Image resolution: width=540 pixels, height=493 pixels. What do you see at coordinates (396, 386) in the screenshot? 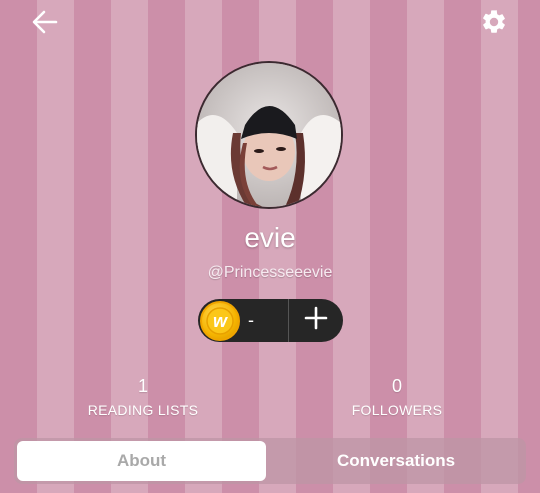
I see `followers-count: 0` at bounding box center [396, 386].